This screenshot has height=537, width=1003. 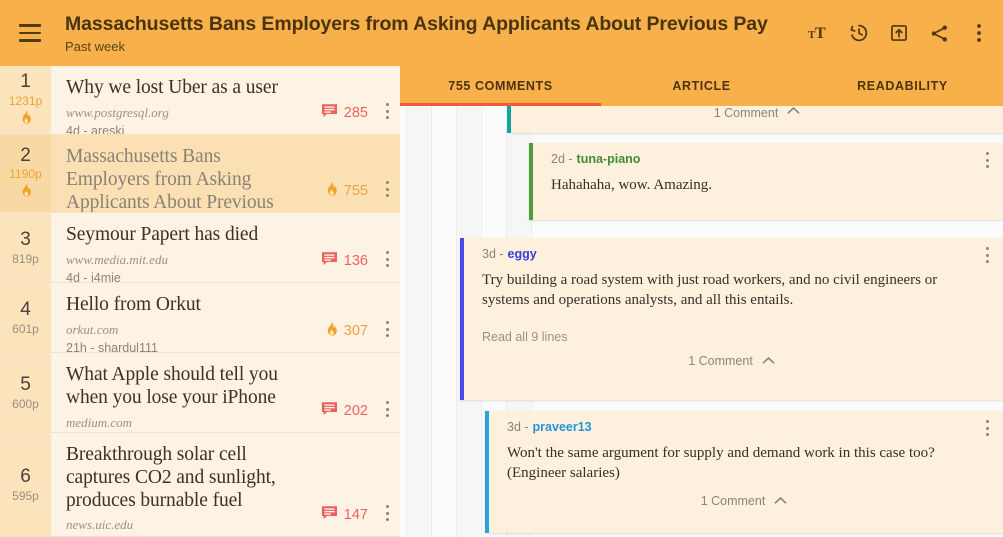 I want to click on story-points: 1190p, so click(x=25, y=174).